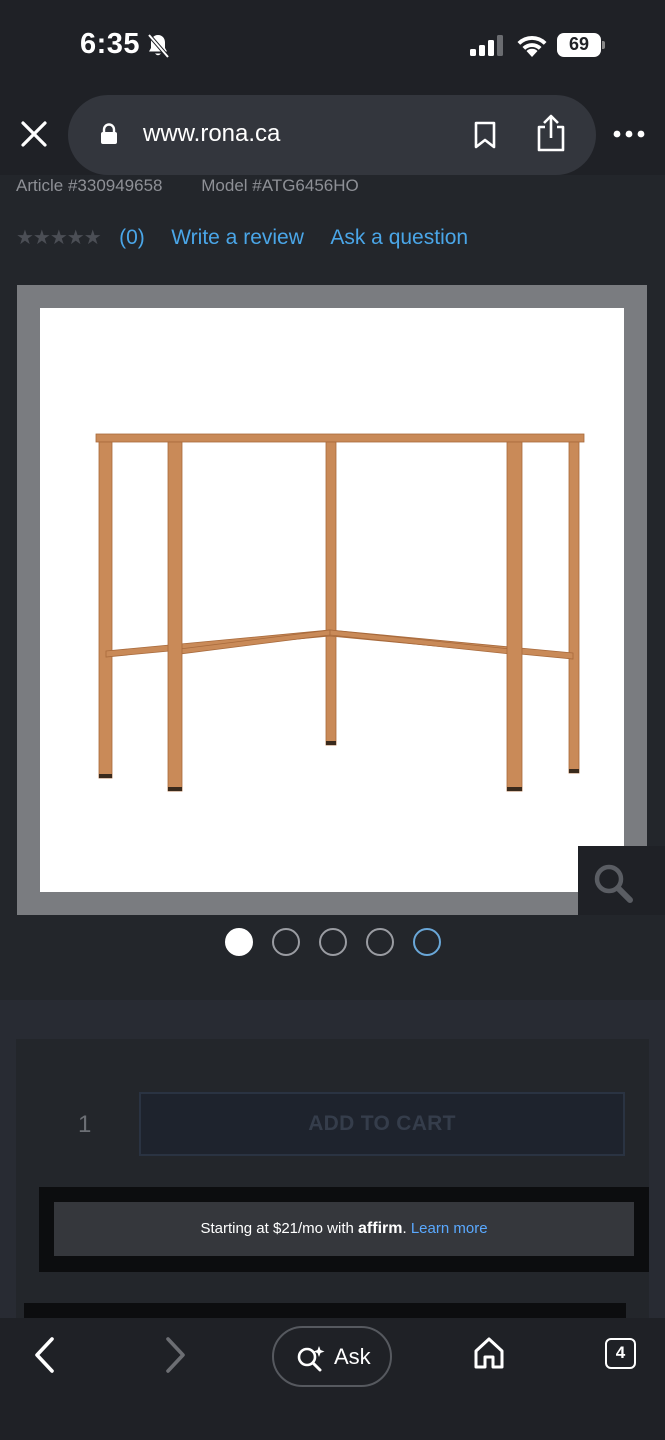 Image resolution: width=665 pixels, height=1440 pixels. Describe the element at coordinates (382, 1124) in the screenshot. I see `add-to-cart-button: ADD TO CART` at that location.